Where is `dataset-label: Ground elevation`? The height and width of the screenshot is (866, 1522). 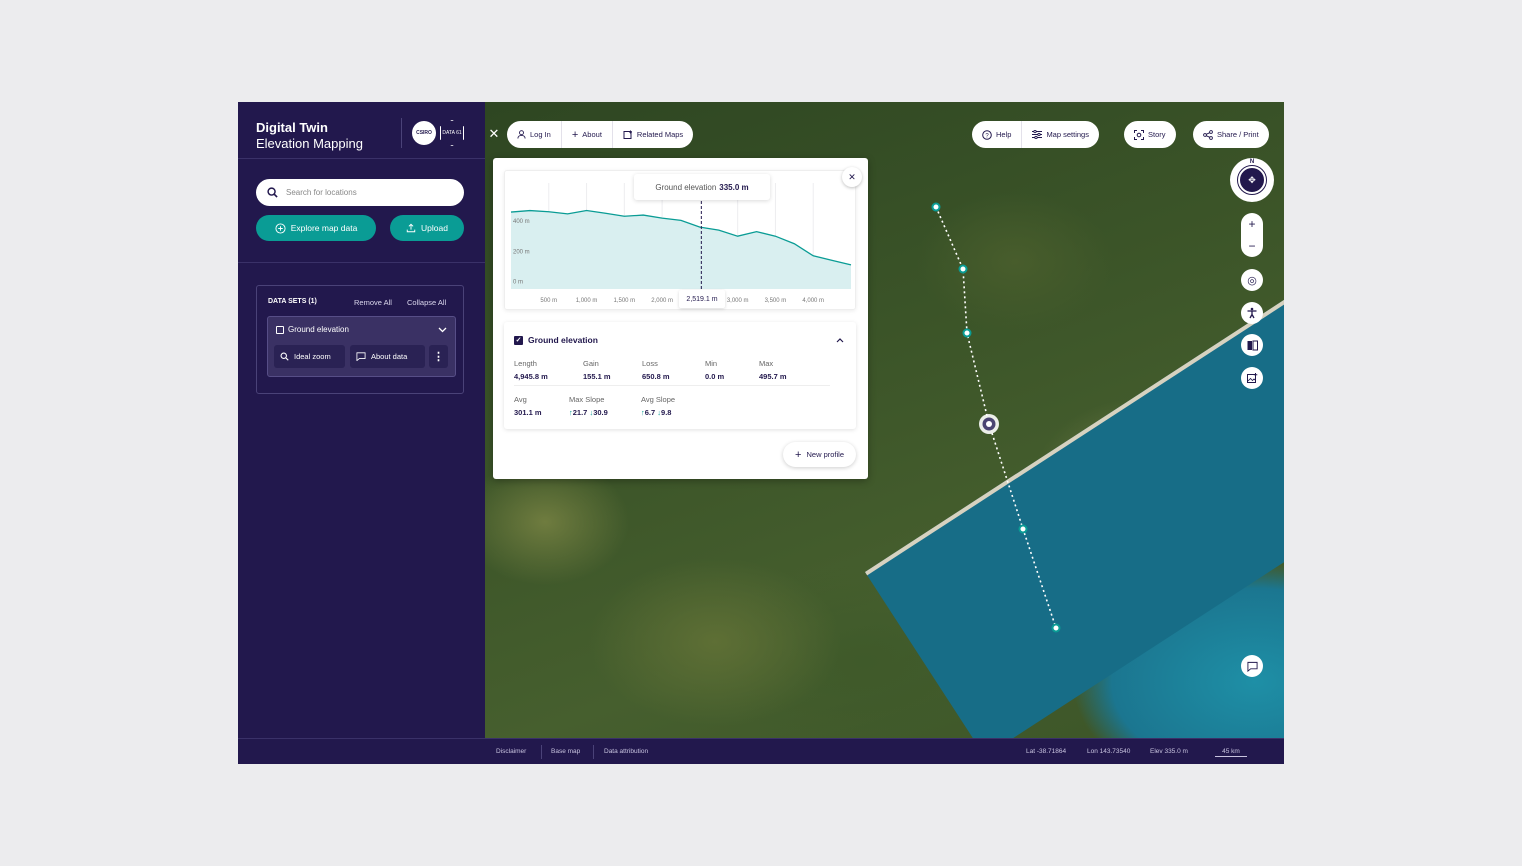
dataset-label: Ground elevation is located at coordinates (318, 329).